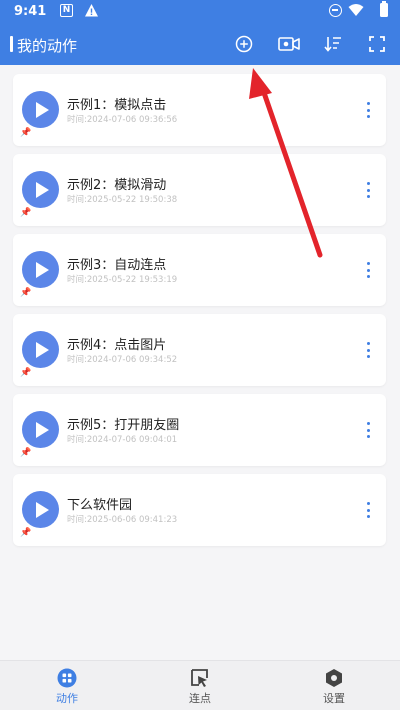 The width and height of the screenshot is (400, 710). Describe the element at coordinates (356, 10) in the screenshot. I see `wifi-icon` at that location.